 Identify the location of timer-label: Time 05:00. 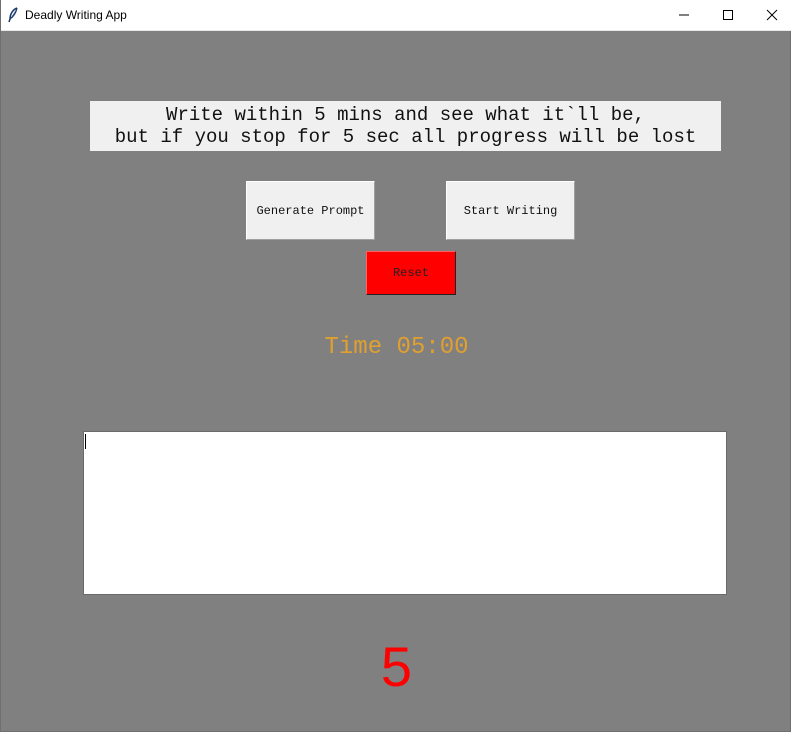
(396, 347).